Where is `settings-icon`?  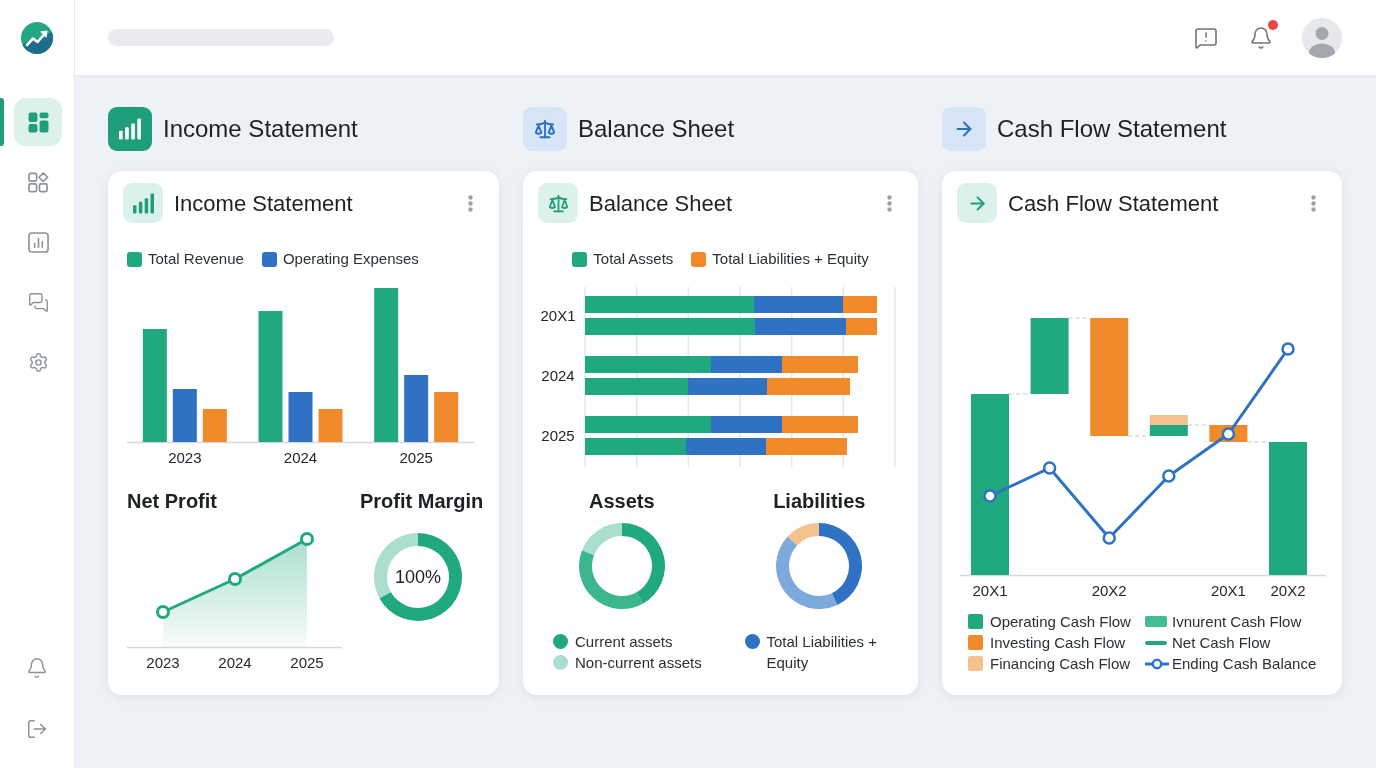
settings-icon is located at coordinates (38, 362).